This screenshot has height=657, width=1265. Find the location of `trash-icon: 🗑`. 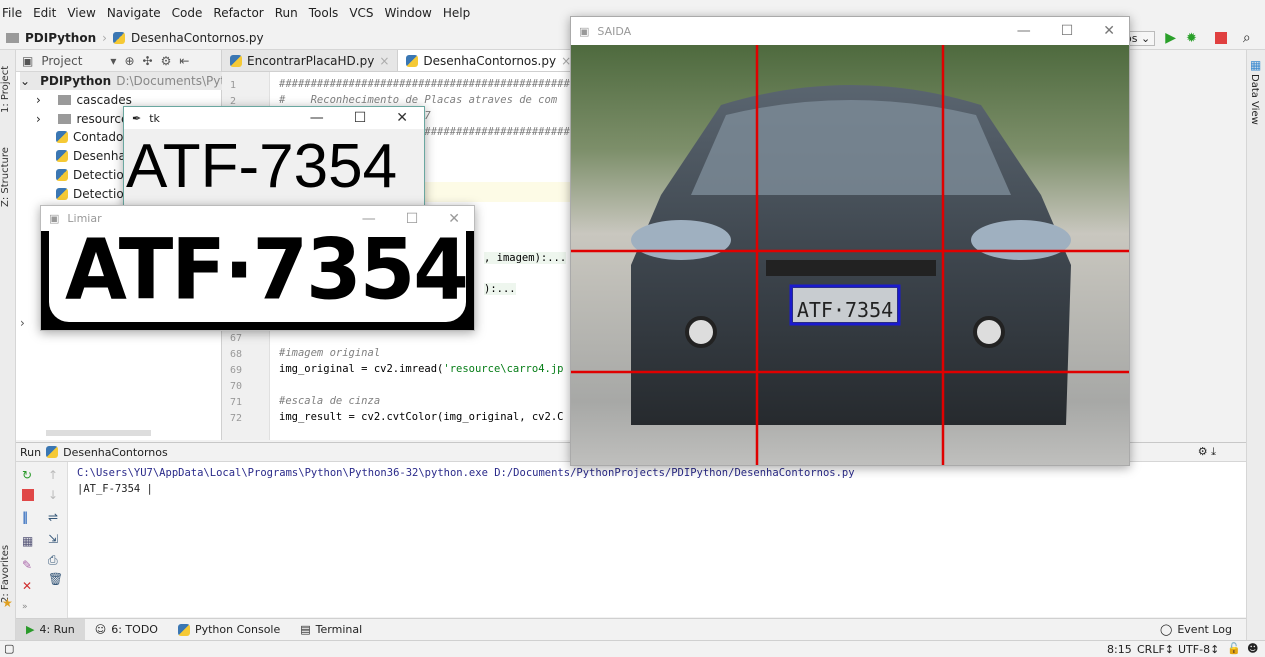

trash-icon: 🗑 is located at coordinates (55, 579).